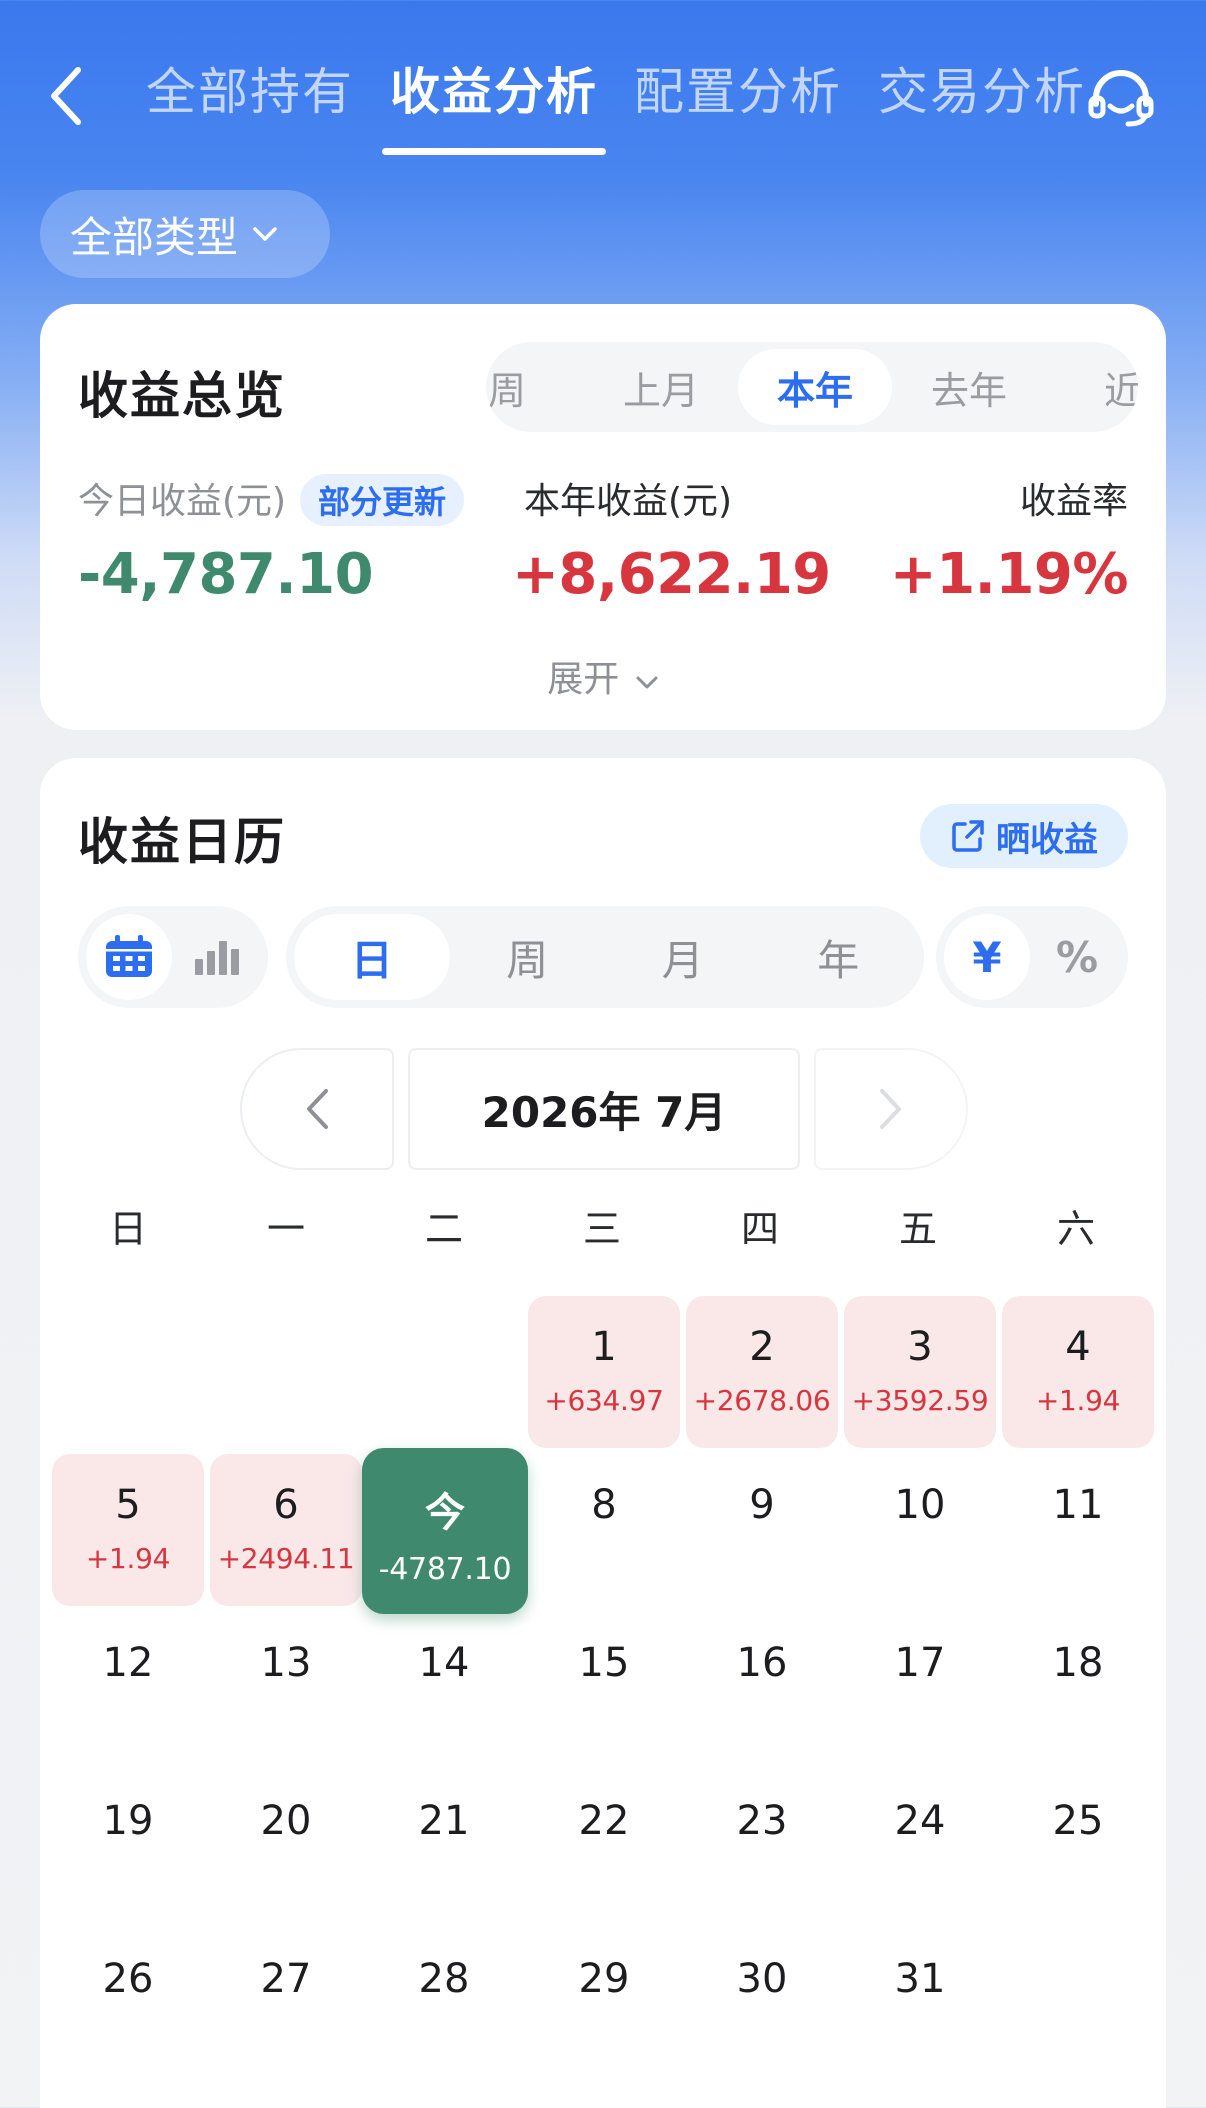 The image size is (1206, 2108). Describe the element at coordinates (444, 1821) in the screenshot. I see `day-number: 21` at that location.